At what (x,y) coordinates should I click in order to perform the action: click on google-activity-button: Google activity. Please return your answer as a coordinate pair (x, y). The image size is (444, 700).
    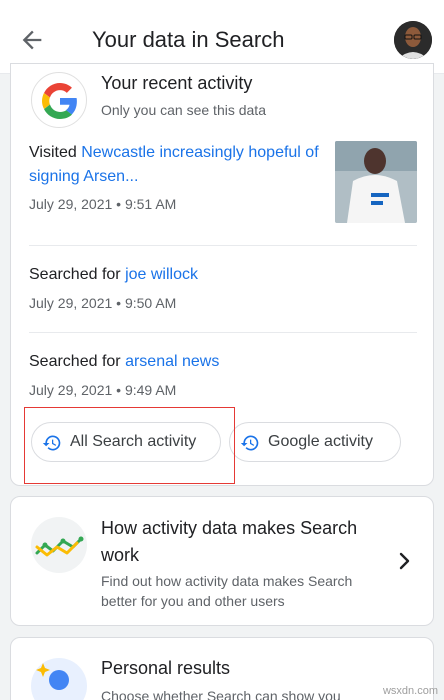
    Looking at the image, I should click on (315, 442).